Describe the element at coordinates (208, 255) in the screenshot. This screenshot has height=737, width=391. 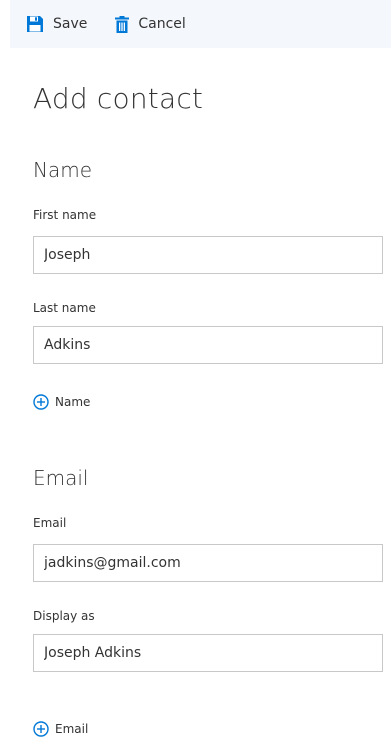
I see `first-name-input` at that location.